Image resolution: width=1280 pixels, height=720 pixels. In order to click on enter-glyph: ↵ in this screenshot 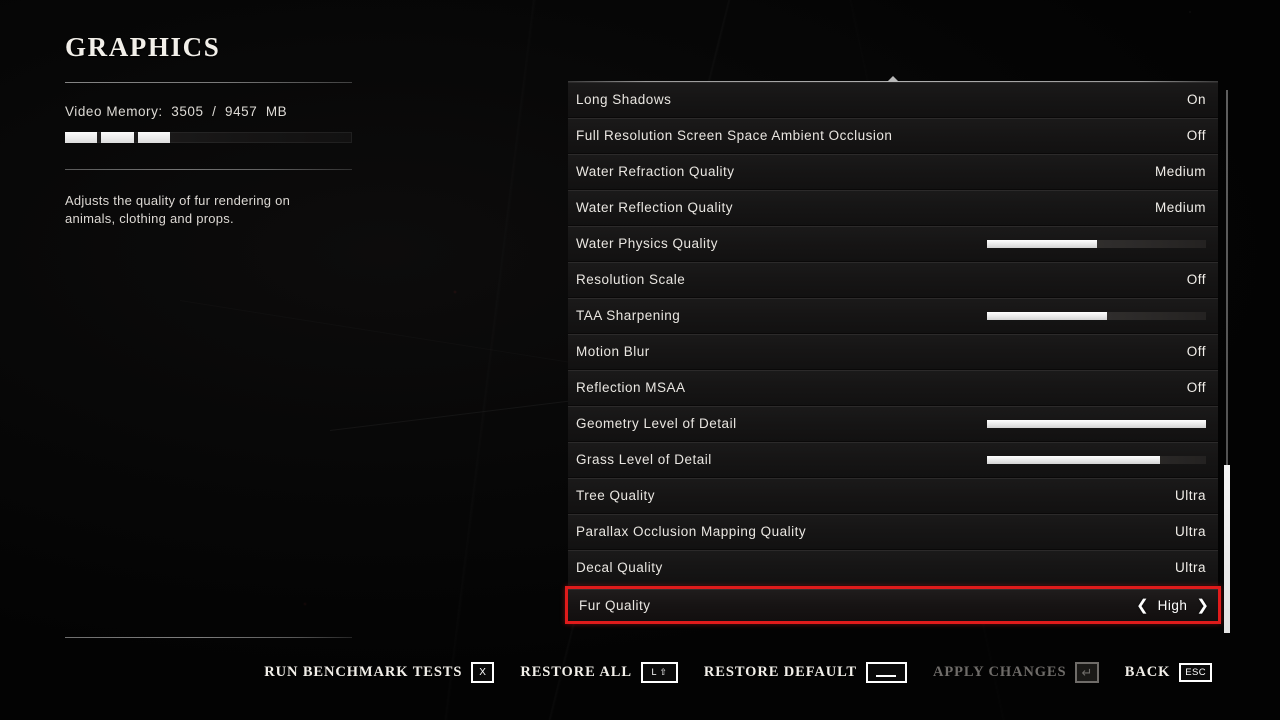, I will do `click(1087, 672)`.